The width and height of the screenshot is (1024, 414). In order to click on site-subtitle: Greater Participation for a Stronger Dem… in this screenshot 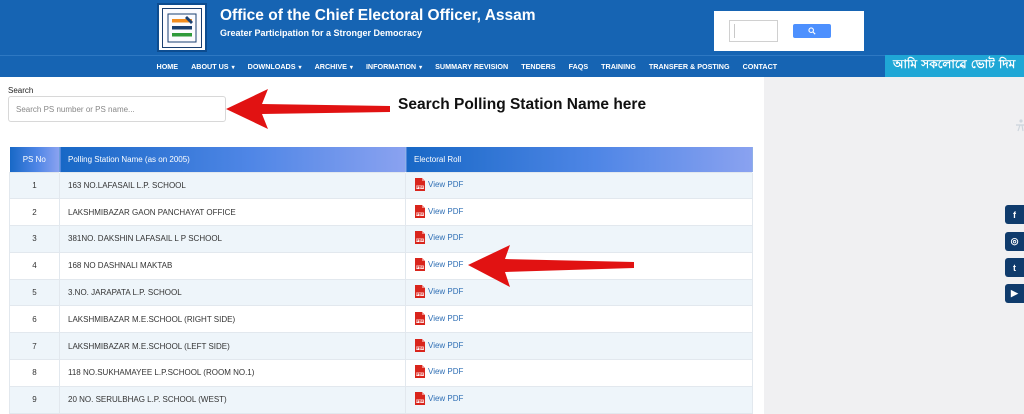, I will do `click(321, 33)`.